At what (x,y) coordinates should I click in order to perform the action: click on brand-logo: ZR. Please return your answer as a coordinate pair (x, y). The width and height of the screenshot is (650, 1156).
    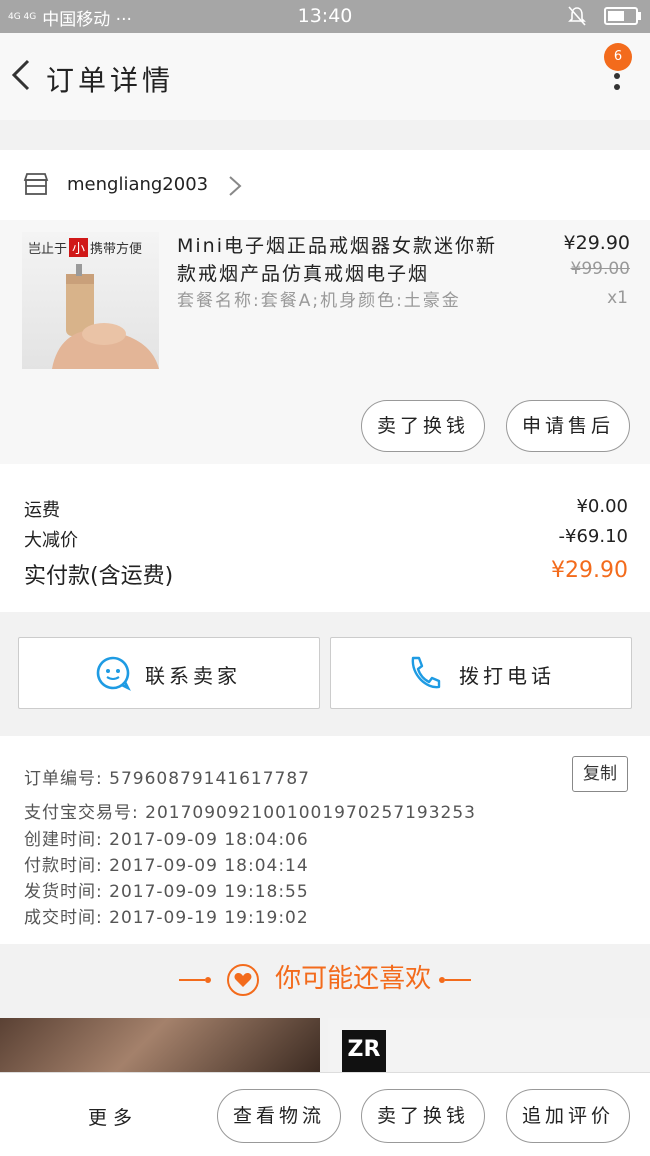
    Looking at the image, I should click on (364, 1051).